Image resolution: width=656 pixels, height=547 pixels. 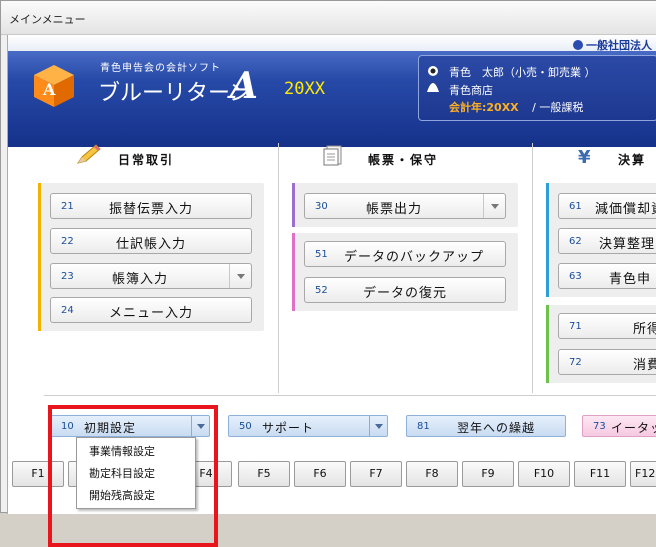 What do you see at coordinates (293, 272) in the screenshot?
I see `ledger-maintenance-accent-bar` at bounding box center [293, 272].